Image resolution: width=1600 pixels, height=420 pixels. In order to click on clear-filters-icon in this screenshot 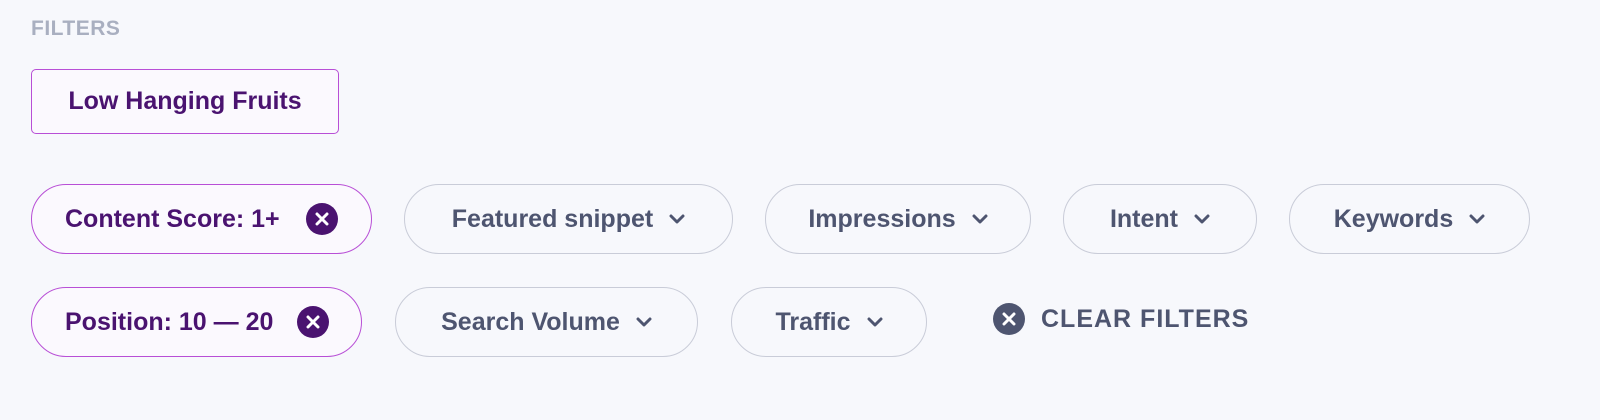, I will do `click(1009, 319)`.